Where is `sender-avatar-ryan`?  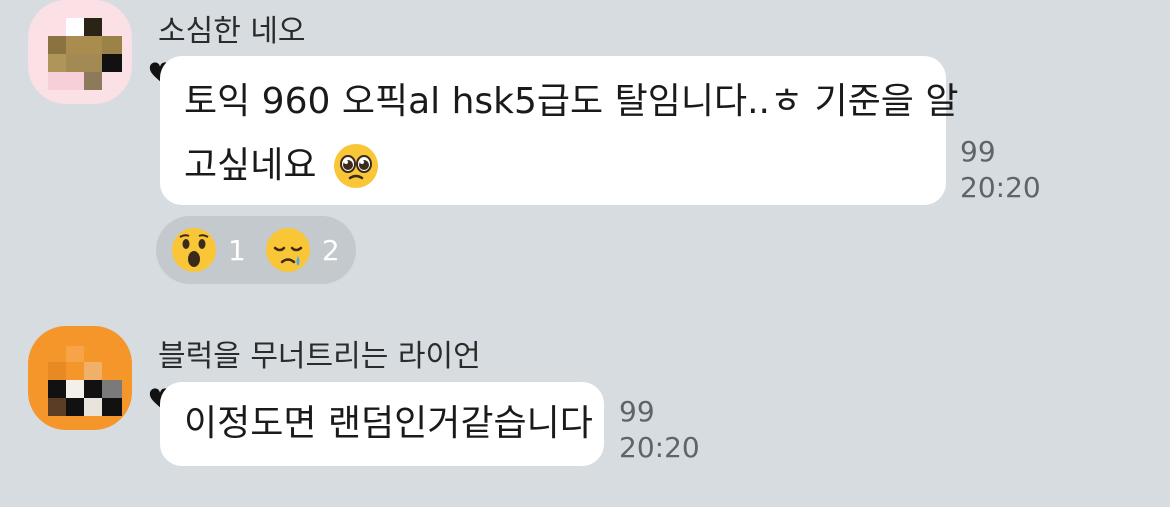
sender-avatar-ryan is located at coordinates (80, 378).